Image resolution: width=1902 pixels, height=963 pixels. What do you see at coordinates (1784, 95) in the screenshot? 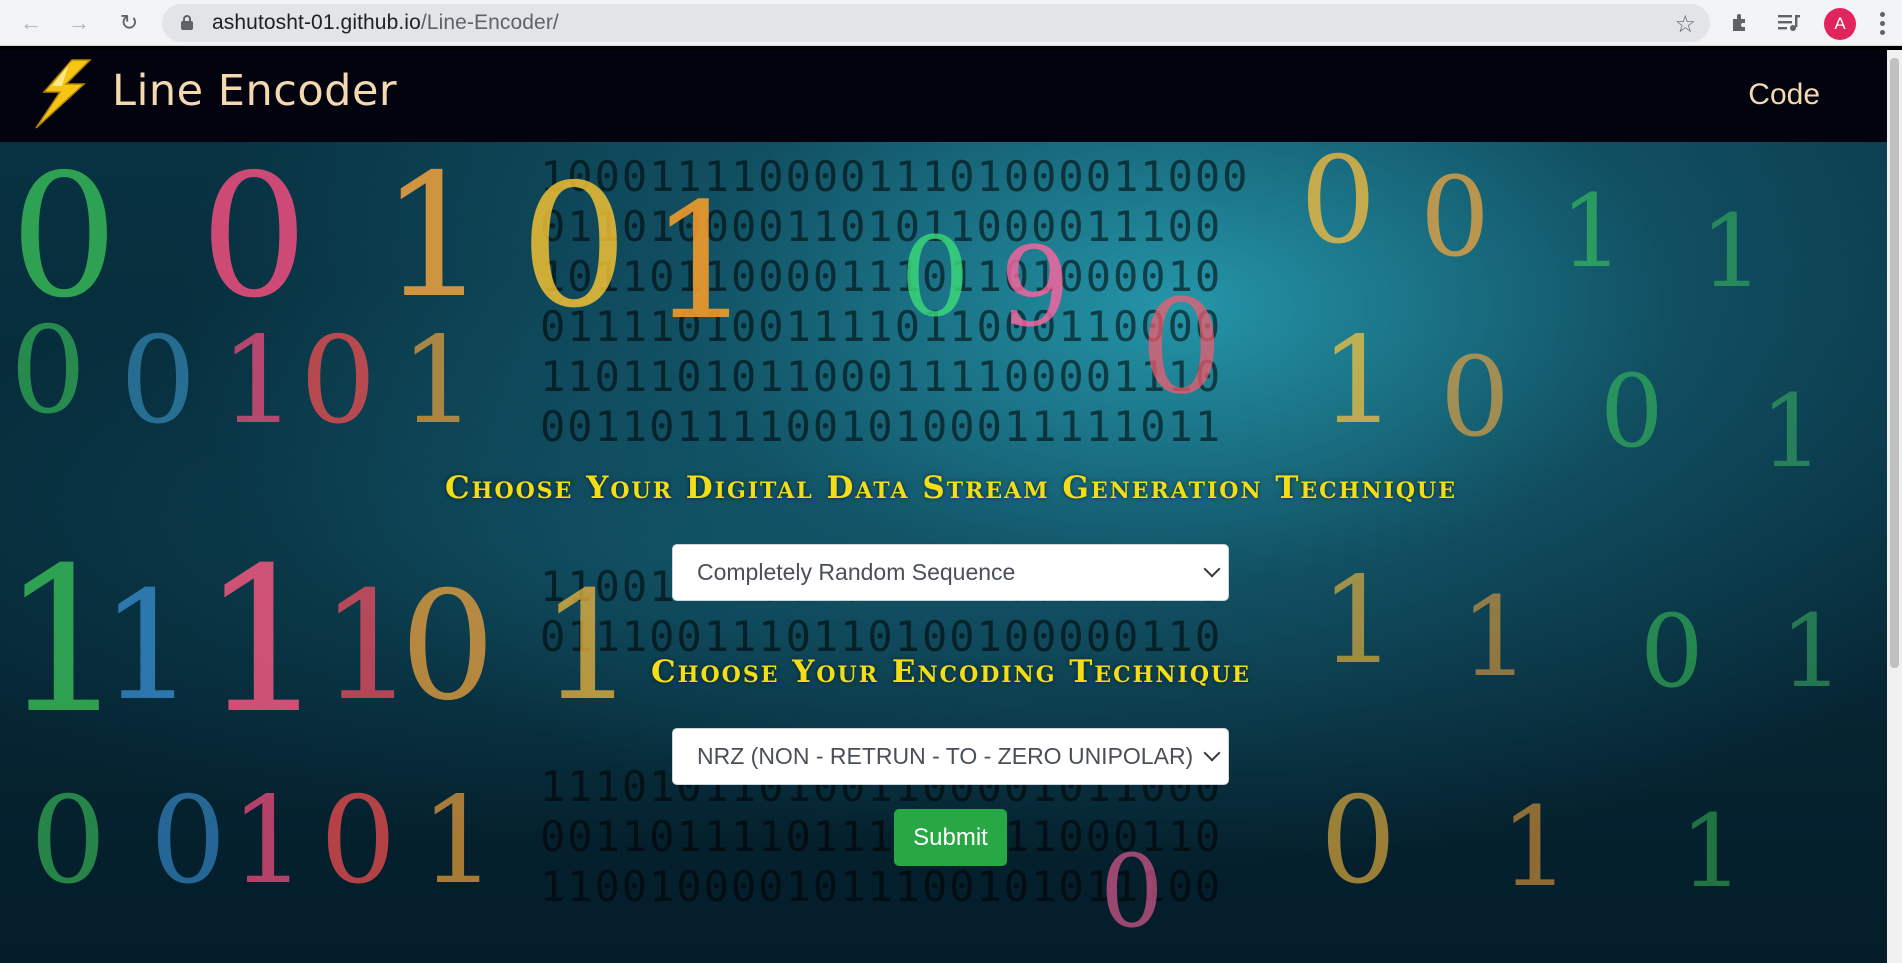
I see `code-link: Code` at bounding box center [1784, 95].